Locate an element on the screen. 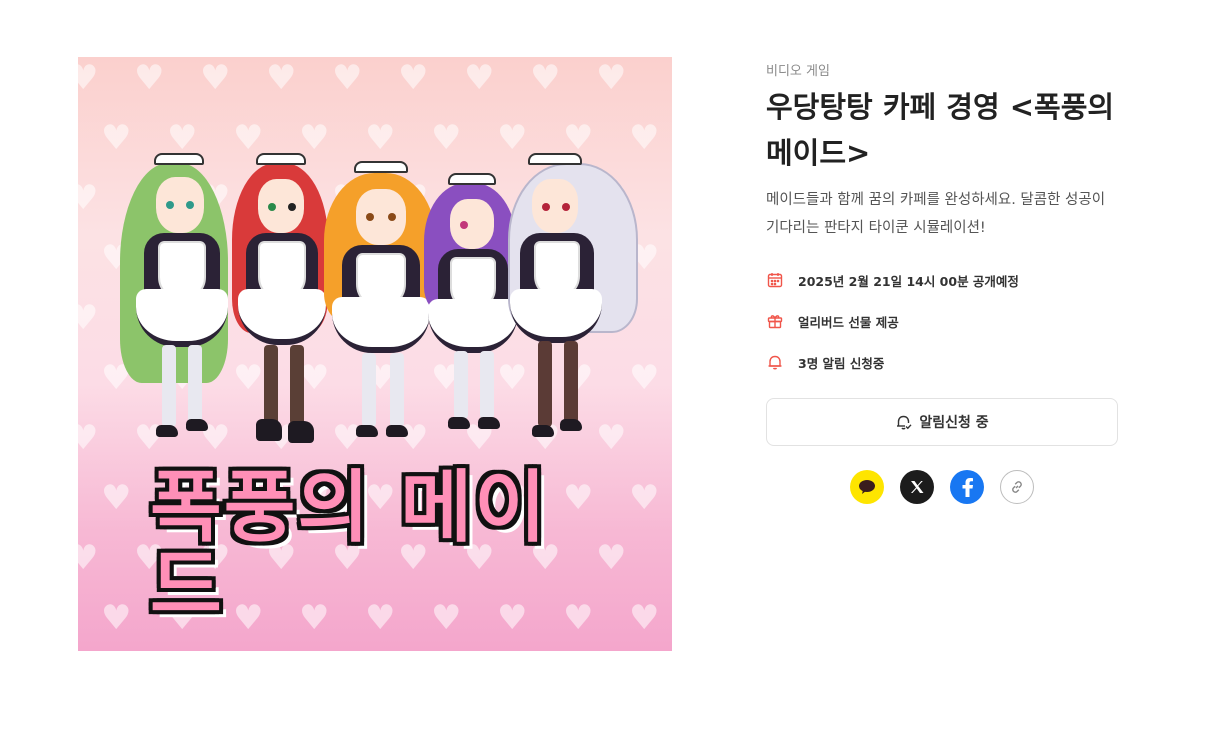  maid-character-silver is located at coordinates (573, 299).